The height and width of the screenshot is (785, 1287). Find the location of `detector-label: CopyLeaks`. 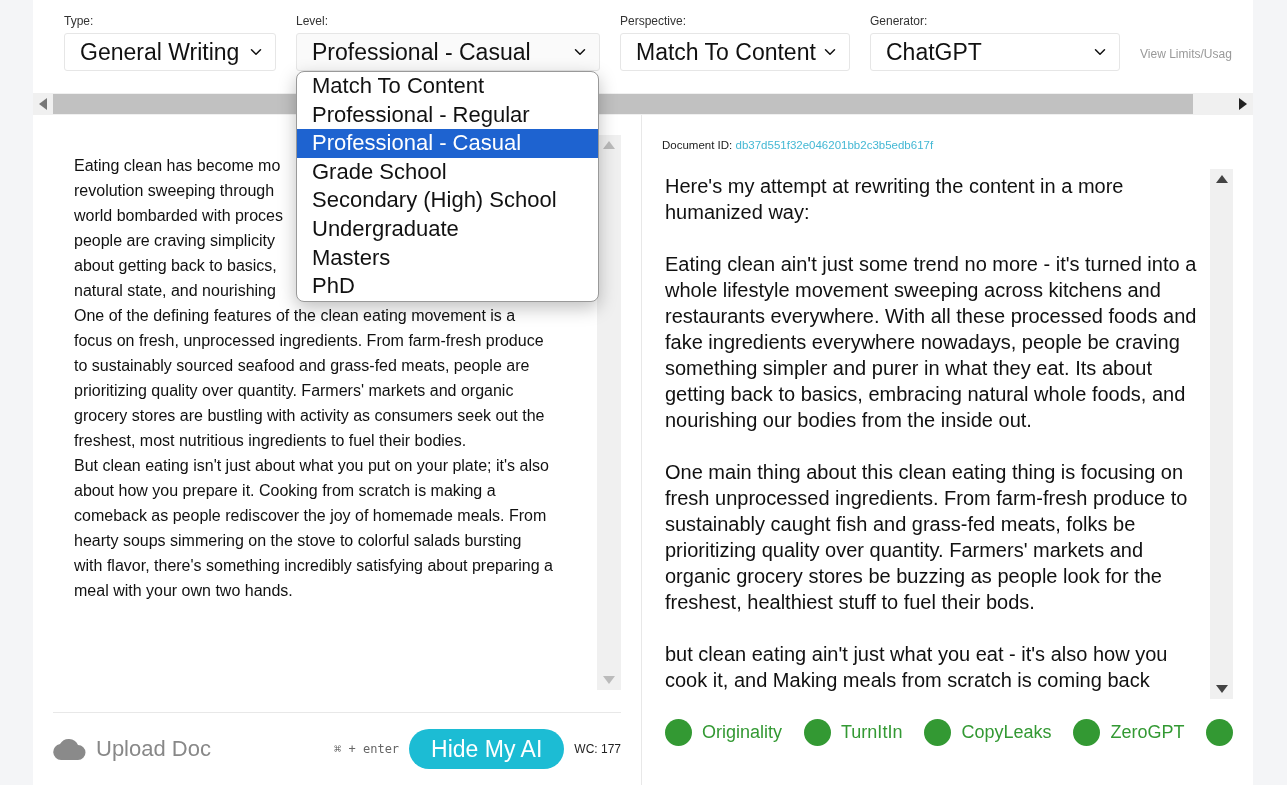

detector-label: CopyLeaks is located at coordinates (1006, 732).